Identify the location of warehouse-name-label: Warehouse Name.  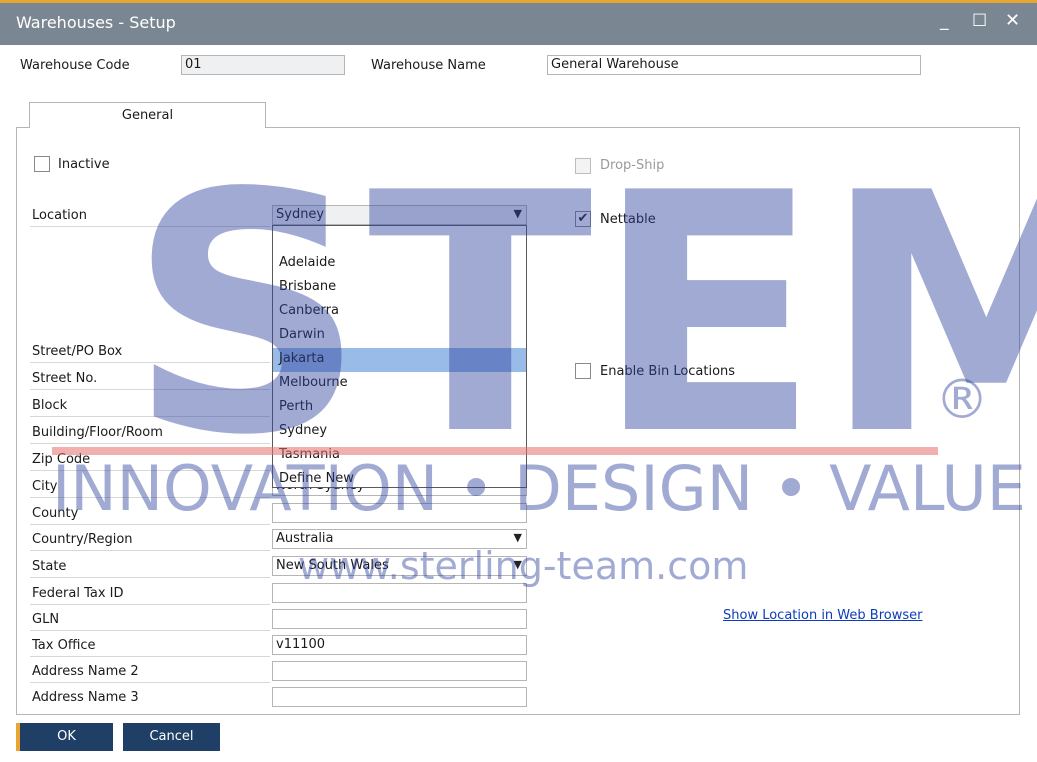
(428, 65).